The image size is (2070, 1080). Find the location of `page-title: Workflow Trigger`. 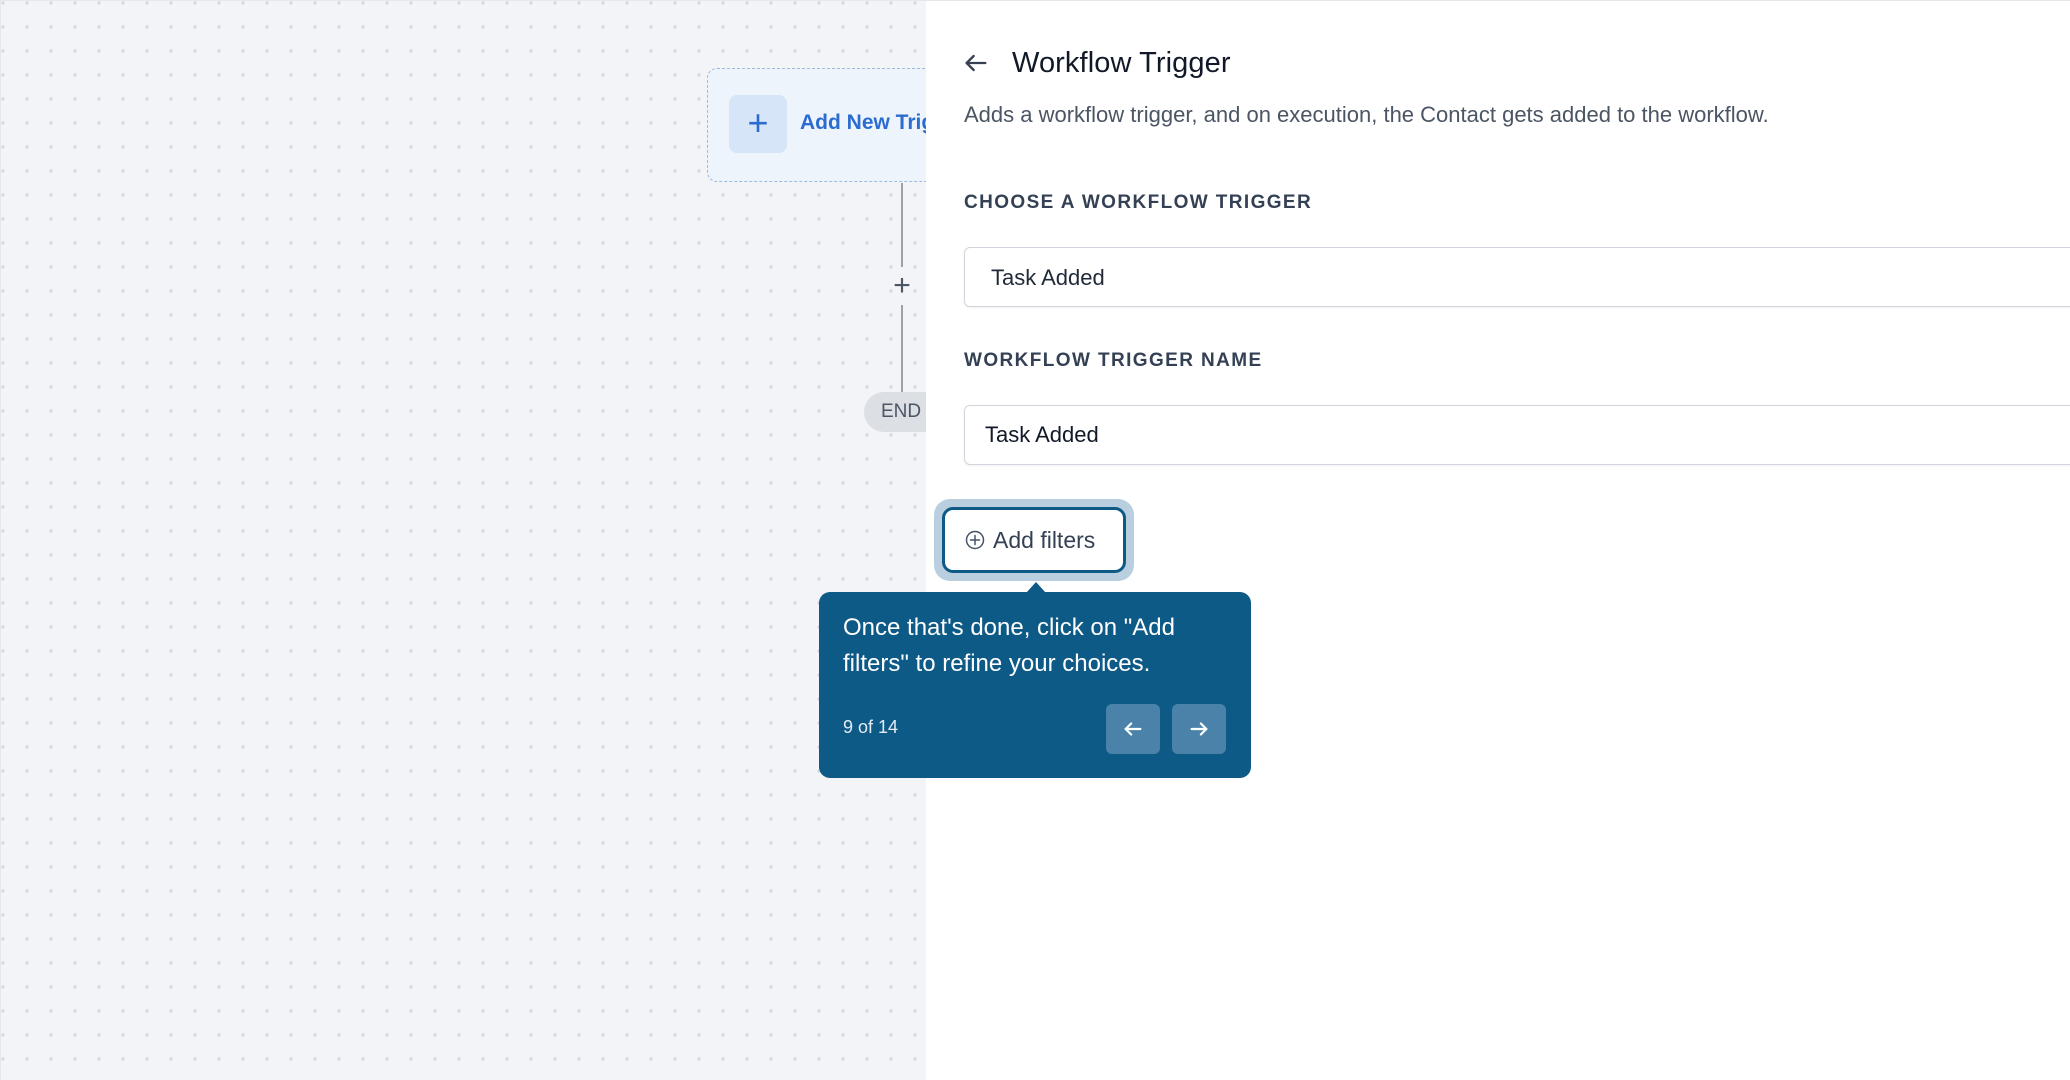

page-title: Workflow Trigger is located at coordinates (1121, 63).